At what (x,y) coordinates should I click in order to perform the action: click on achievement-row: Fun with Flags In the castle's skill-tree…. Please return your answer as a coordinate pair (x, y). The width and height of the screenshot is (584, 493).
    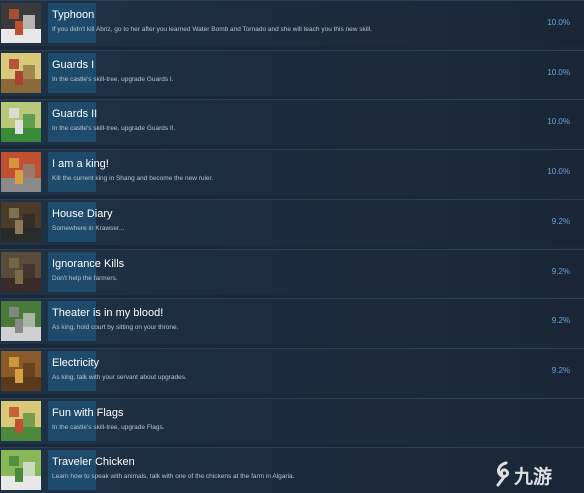
    Looking at the image, I should click on (292, 421).